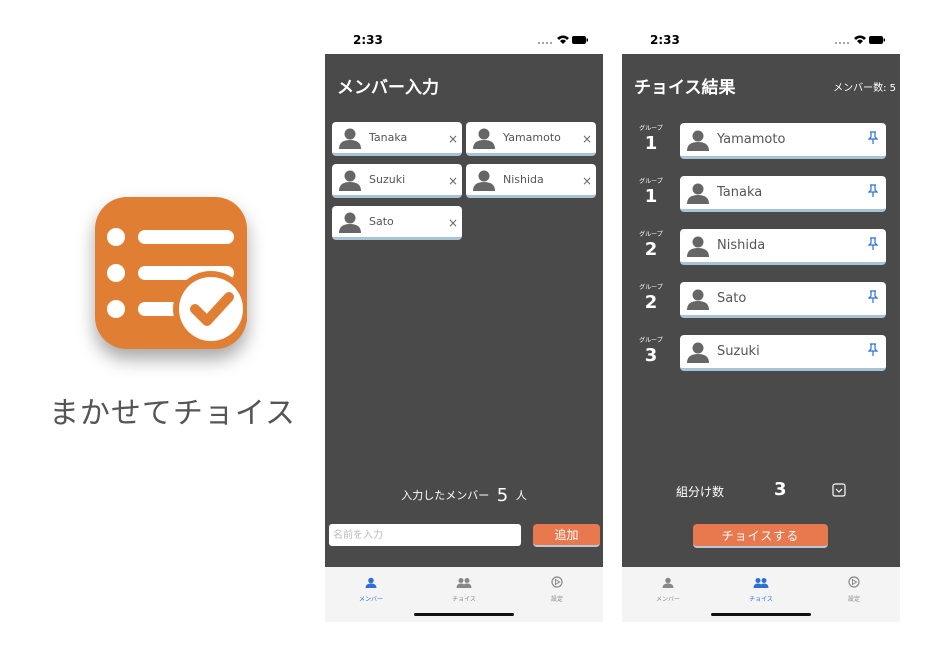  Describe the element at coordinates (502, 495) in the screenshot. I see `entered-count: 5` at that location.